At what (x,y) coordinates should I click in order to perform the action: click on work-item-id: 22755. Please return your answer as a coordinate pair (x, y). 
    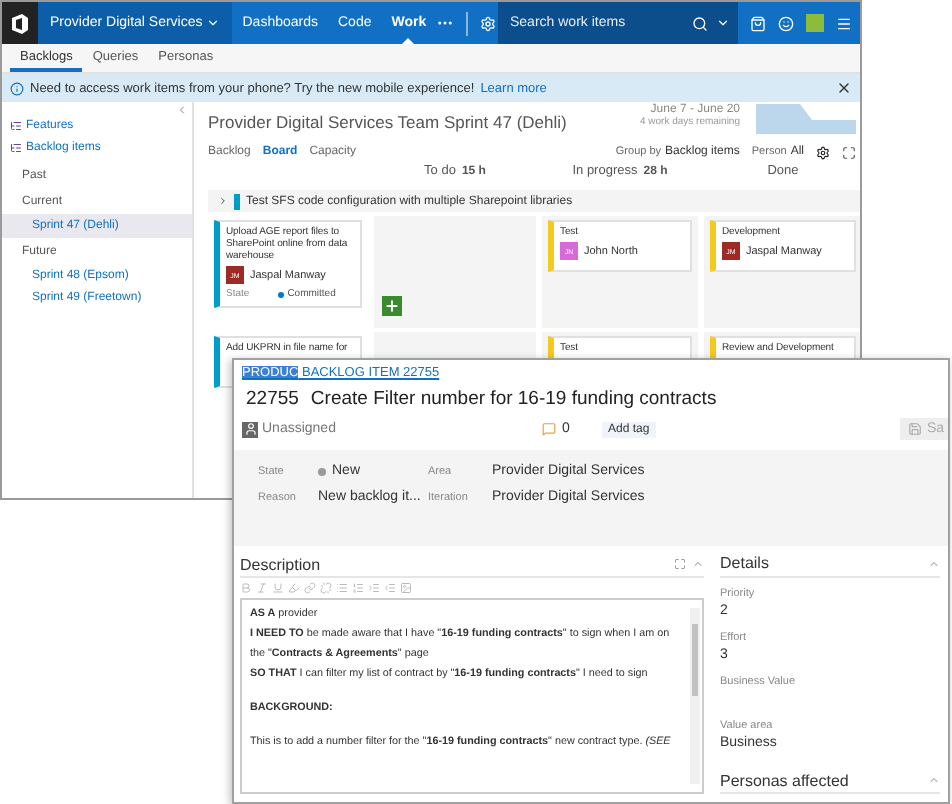
    Looking at the image, I should click on (272, 399).